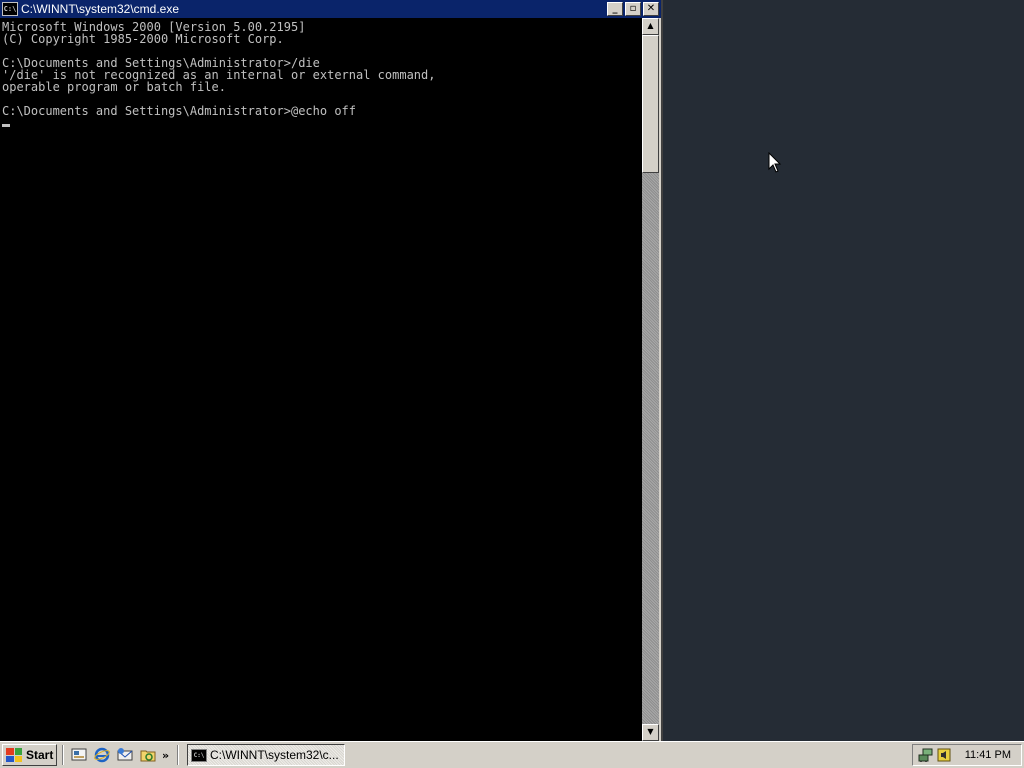 The image size is (1024, 768). Describe the element at coordinates (40, 755) in the screenshot. I see `start-label: Start` at that location.